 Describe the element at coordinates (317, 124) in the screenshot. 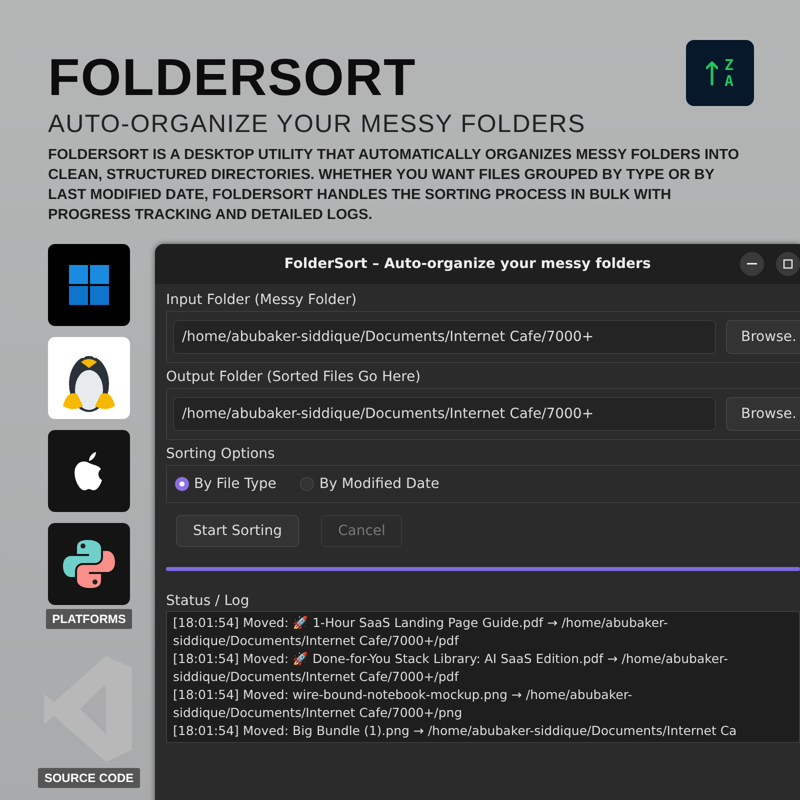

I see `app-subtitle: AUTO-ORGANIZE YOUR MESSY FOLDERS` at that location.